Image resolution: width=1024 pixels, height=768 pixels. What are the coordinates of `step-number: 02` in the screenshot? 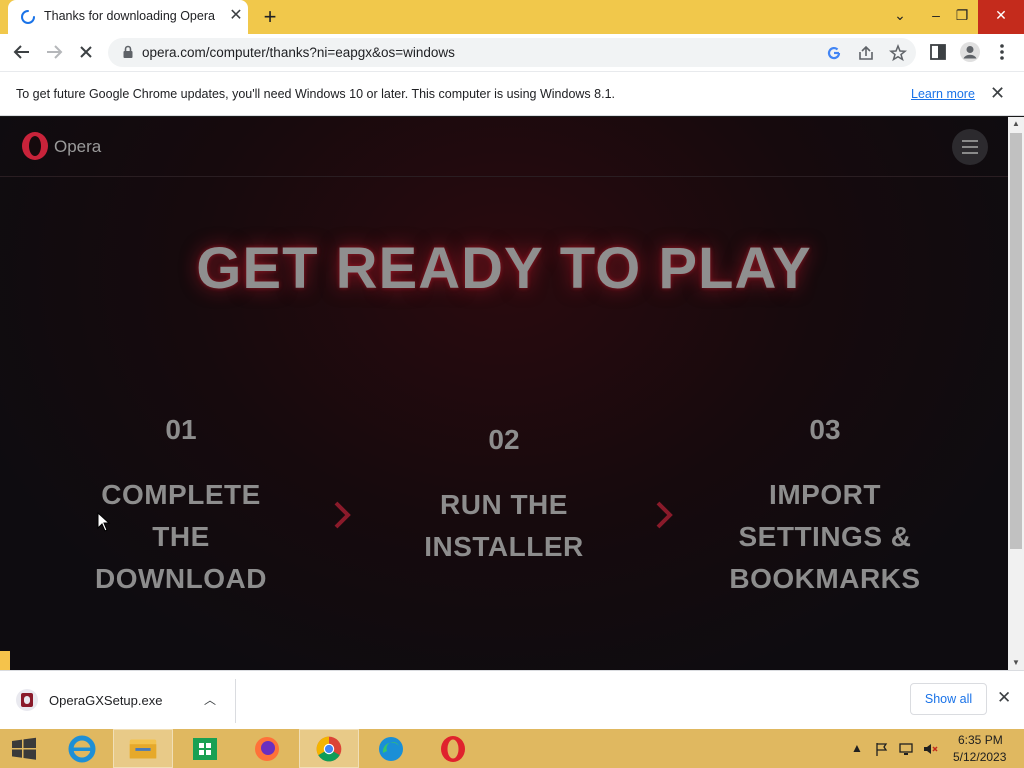 It's located at (504, 439).